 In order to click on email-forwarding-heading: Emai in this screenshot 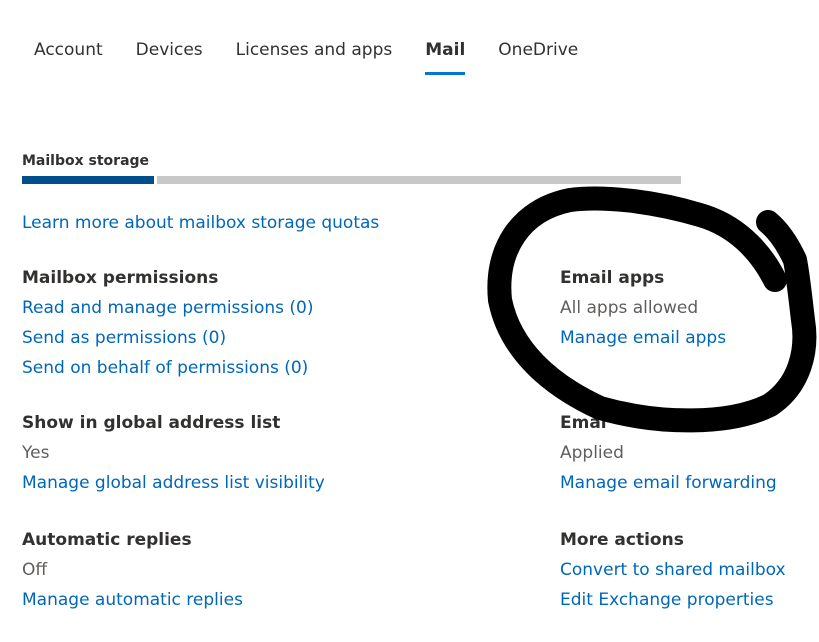, I will do `click(583, 423)`.